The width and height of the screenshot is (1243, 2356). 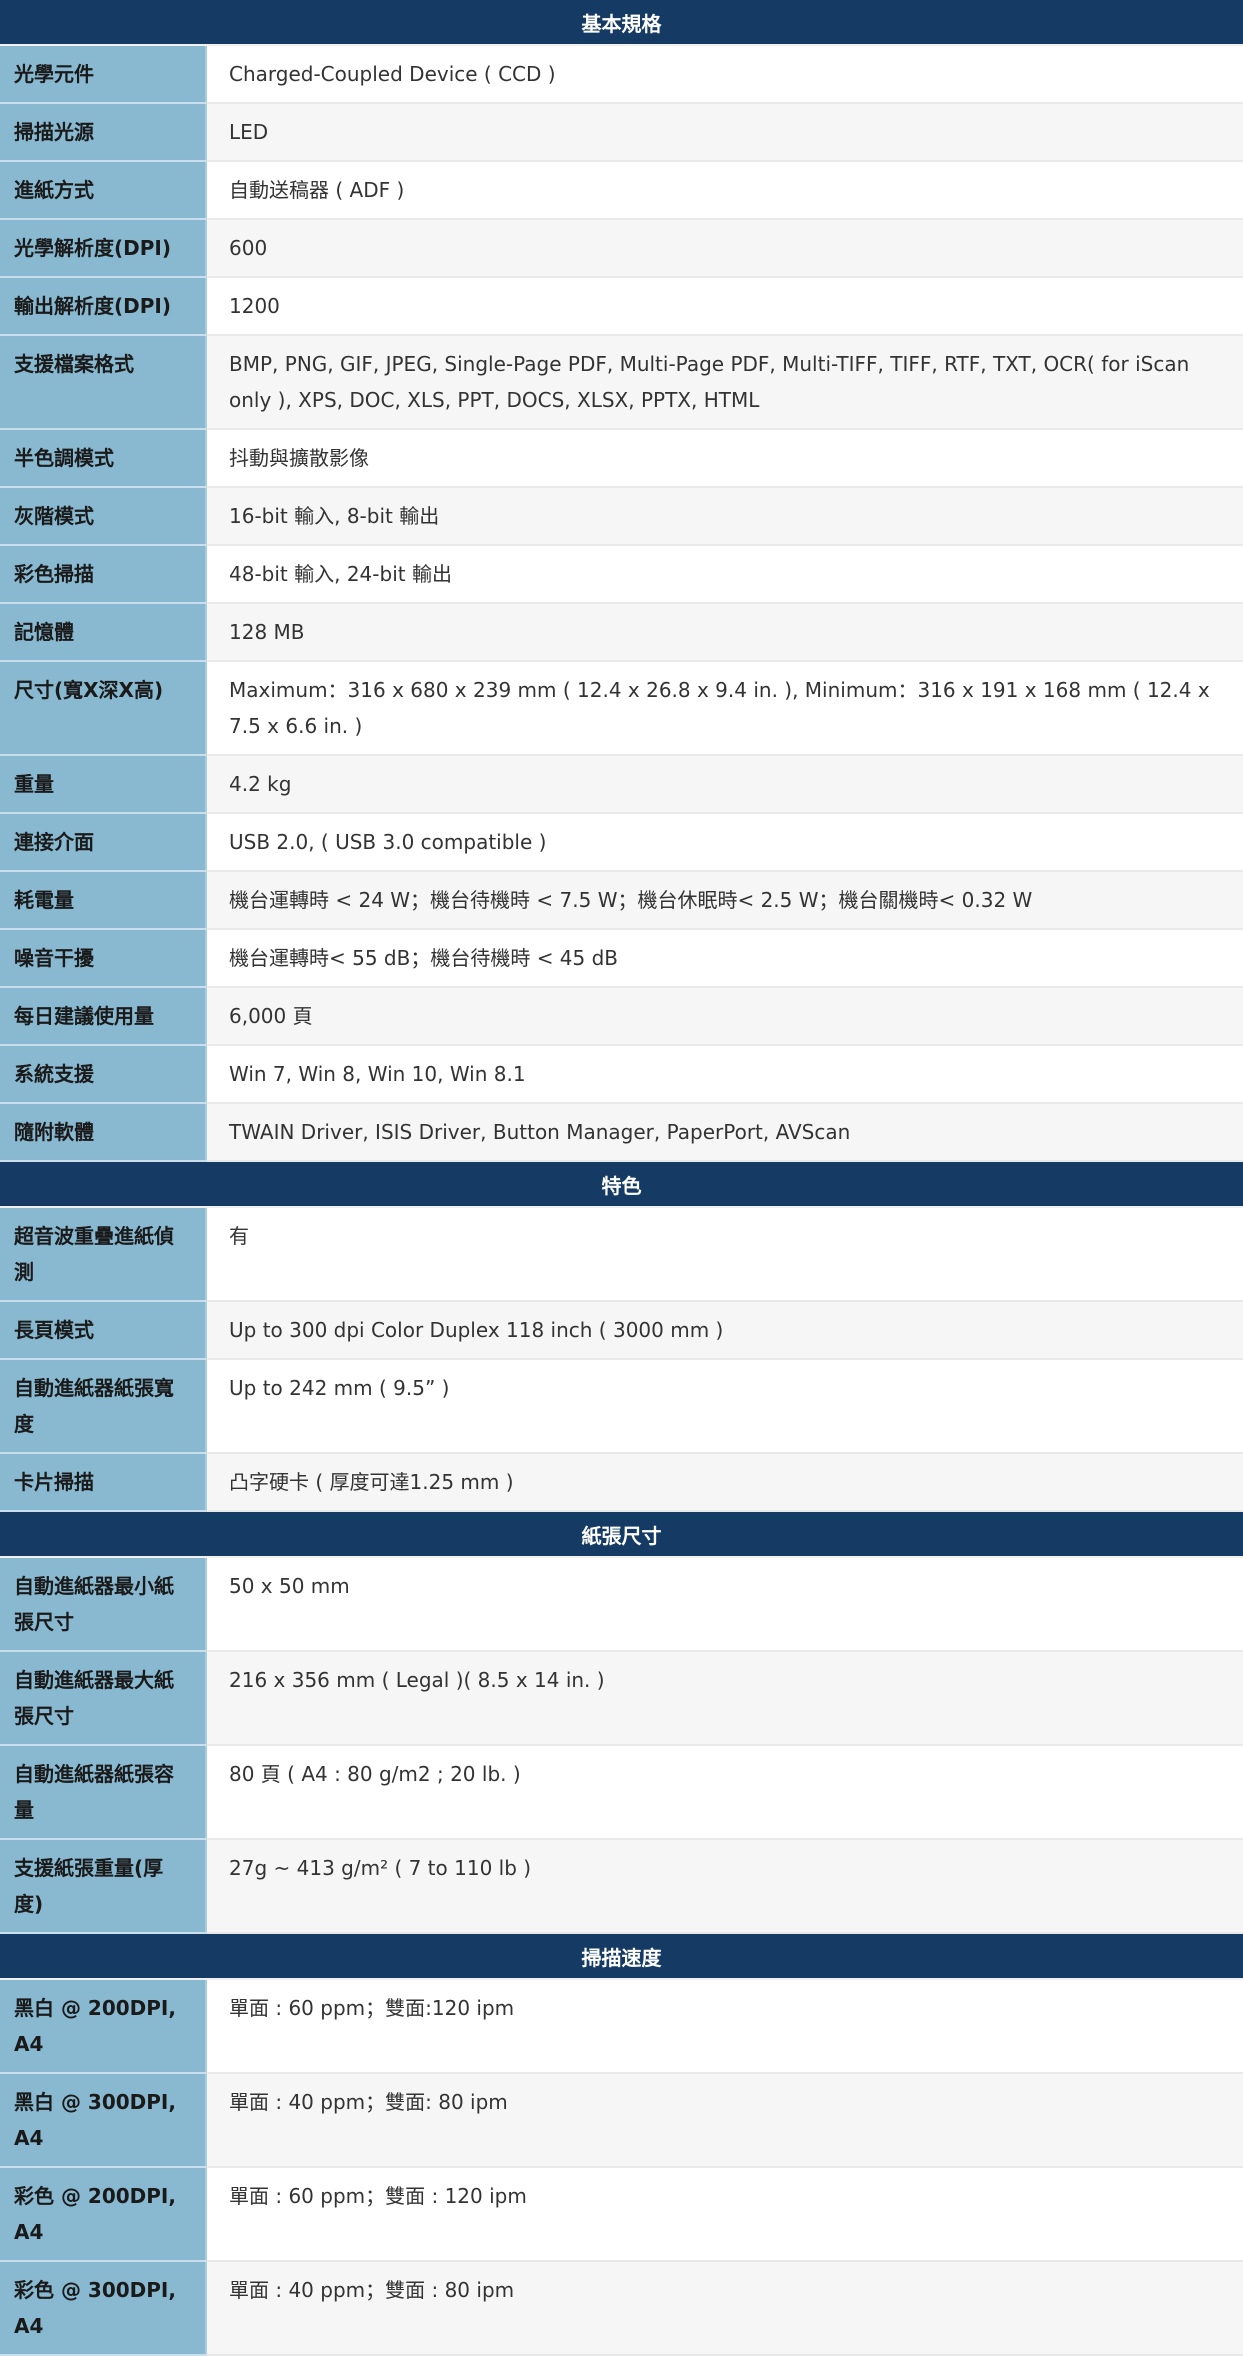 I want to click on section-title: 特色, so click(x=621, y=1184).